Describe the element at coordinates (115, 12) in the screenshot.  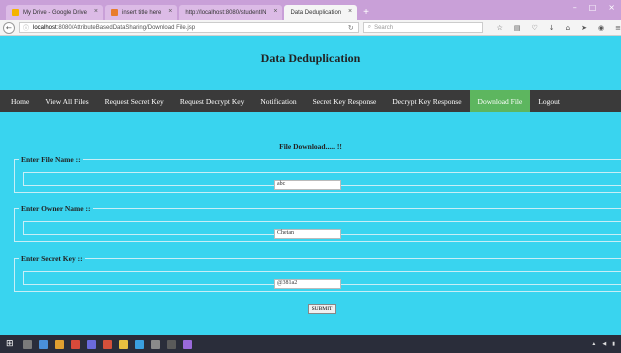
I see `page-icon` at that location.